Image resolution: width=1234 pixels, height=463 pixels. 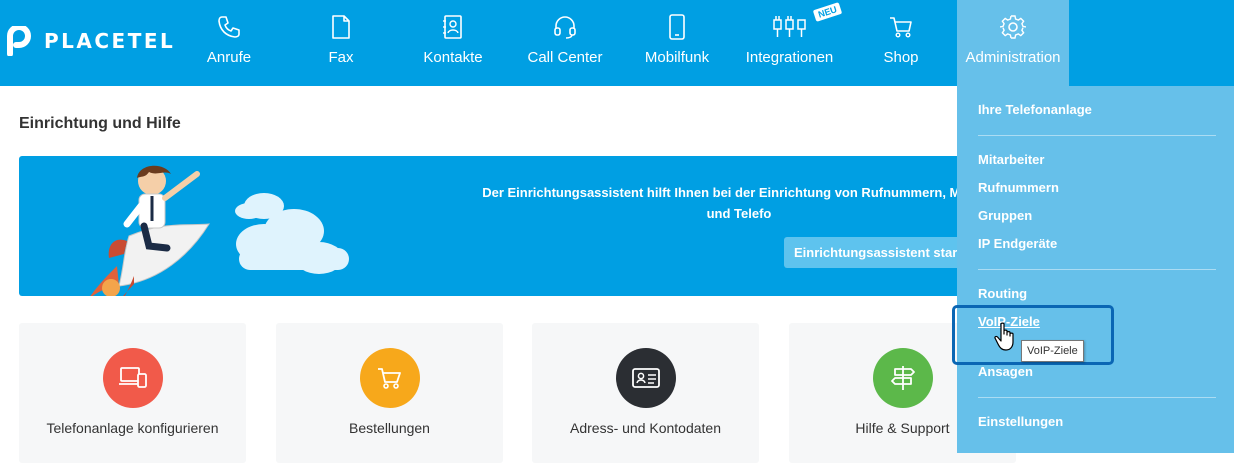 What do you see at coordinates (219, 230) in the screenshot?
I see `rocket-illustration` at bounding box center [219, 230].